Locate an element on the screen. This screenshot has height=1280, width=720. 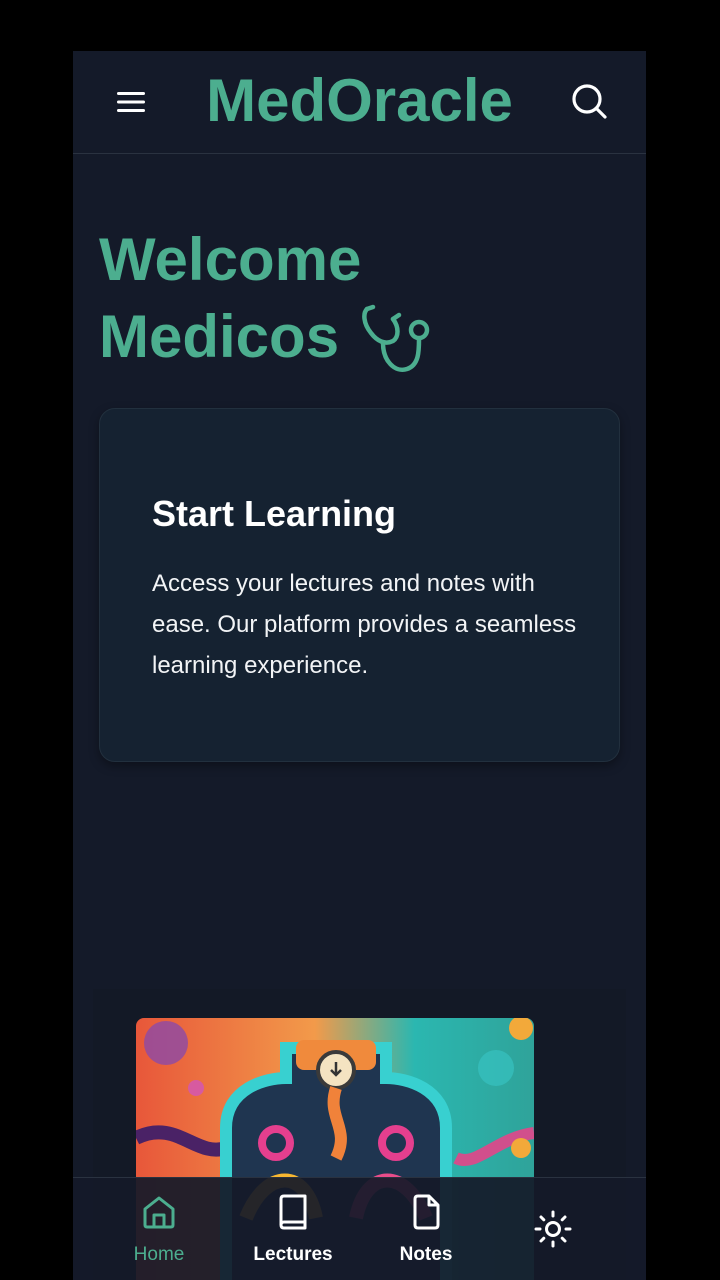
book-icon is located at coordinates (293, 1212).